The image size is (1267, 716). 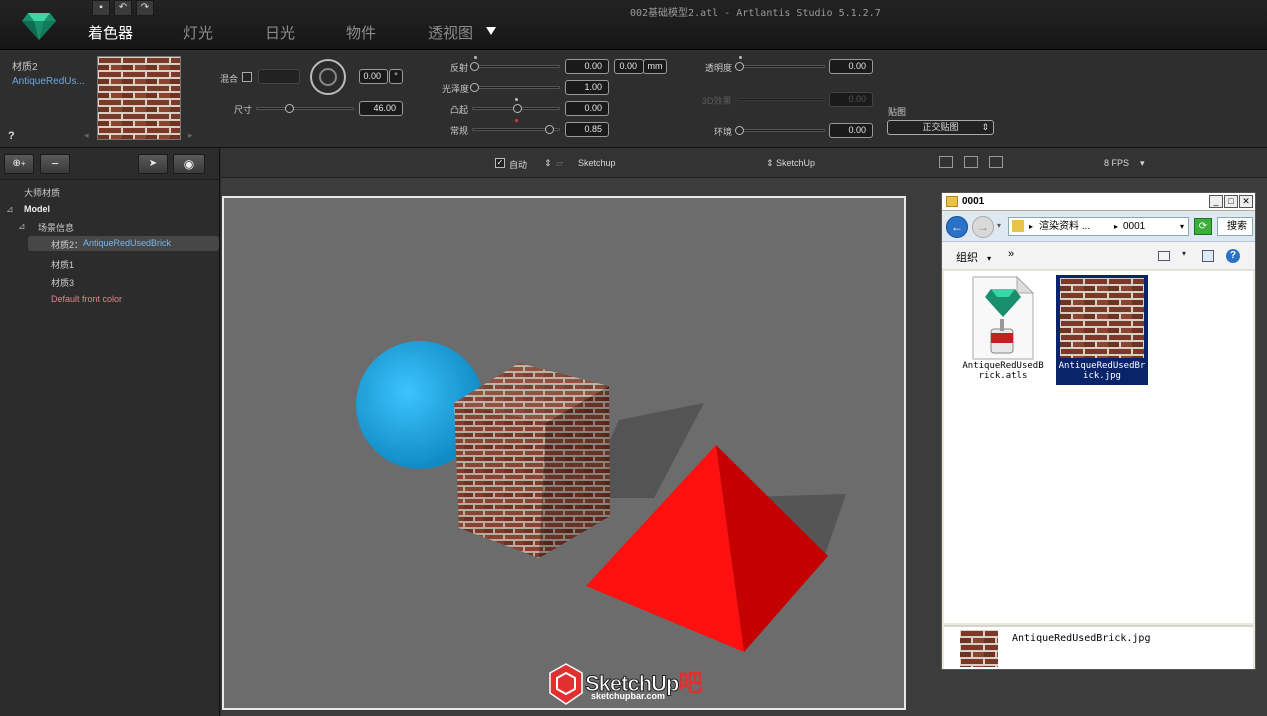 I want to click on size-input: 46.00, so click(x=381, y=108).